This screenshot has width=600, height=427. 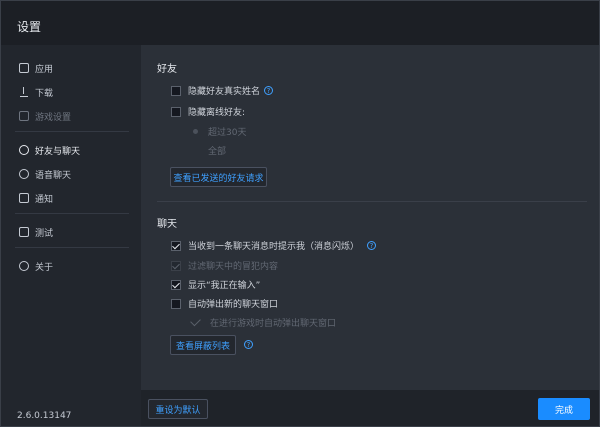 I want to click on sidebar-item-label: 下载, so click(x=44, y=93).